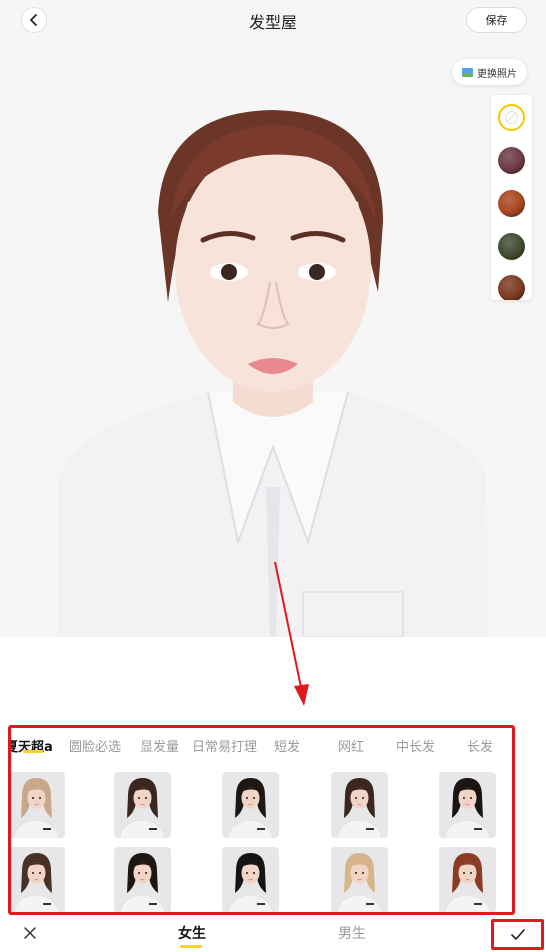  I want to click on save-button: 保存, so click(496, 20).